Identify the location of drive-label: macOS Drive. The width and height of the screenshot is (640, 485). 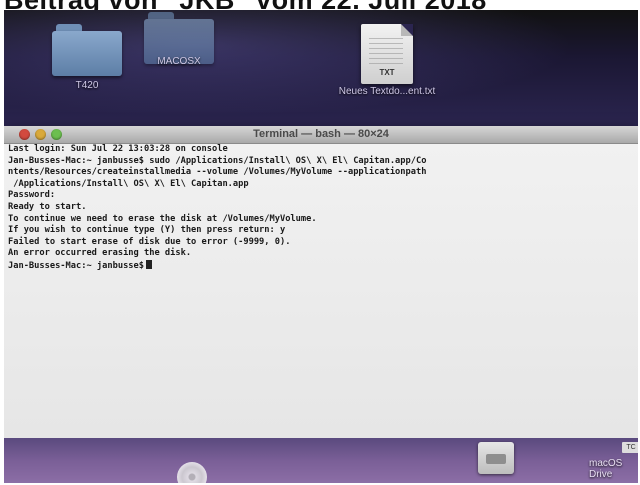
(605, 469).